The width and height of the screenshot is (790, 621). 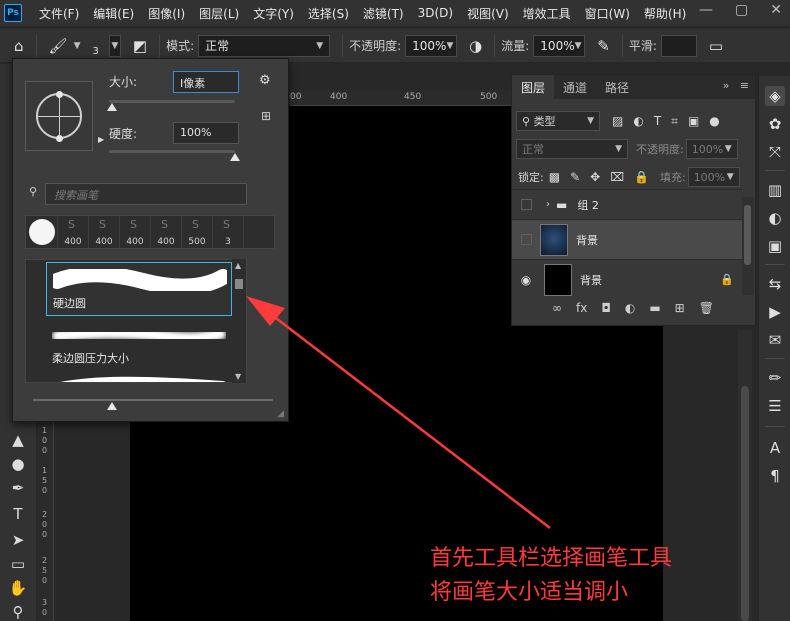 I want to click on preview-size-slider-track, so click(x=153, y=400).